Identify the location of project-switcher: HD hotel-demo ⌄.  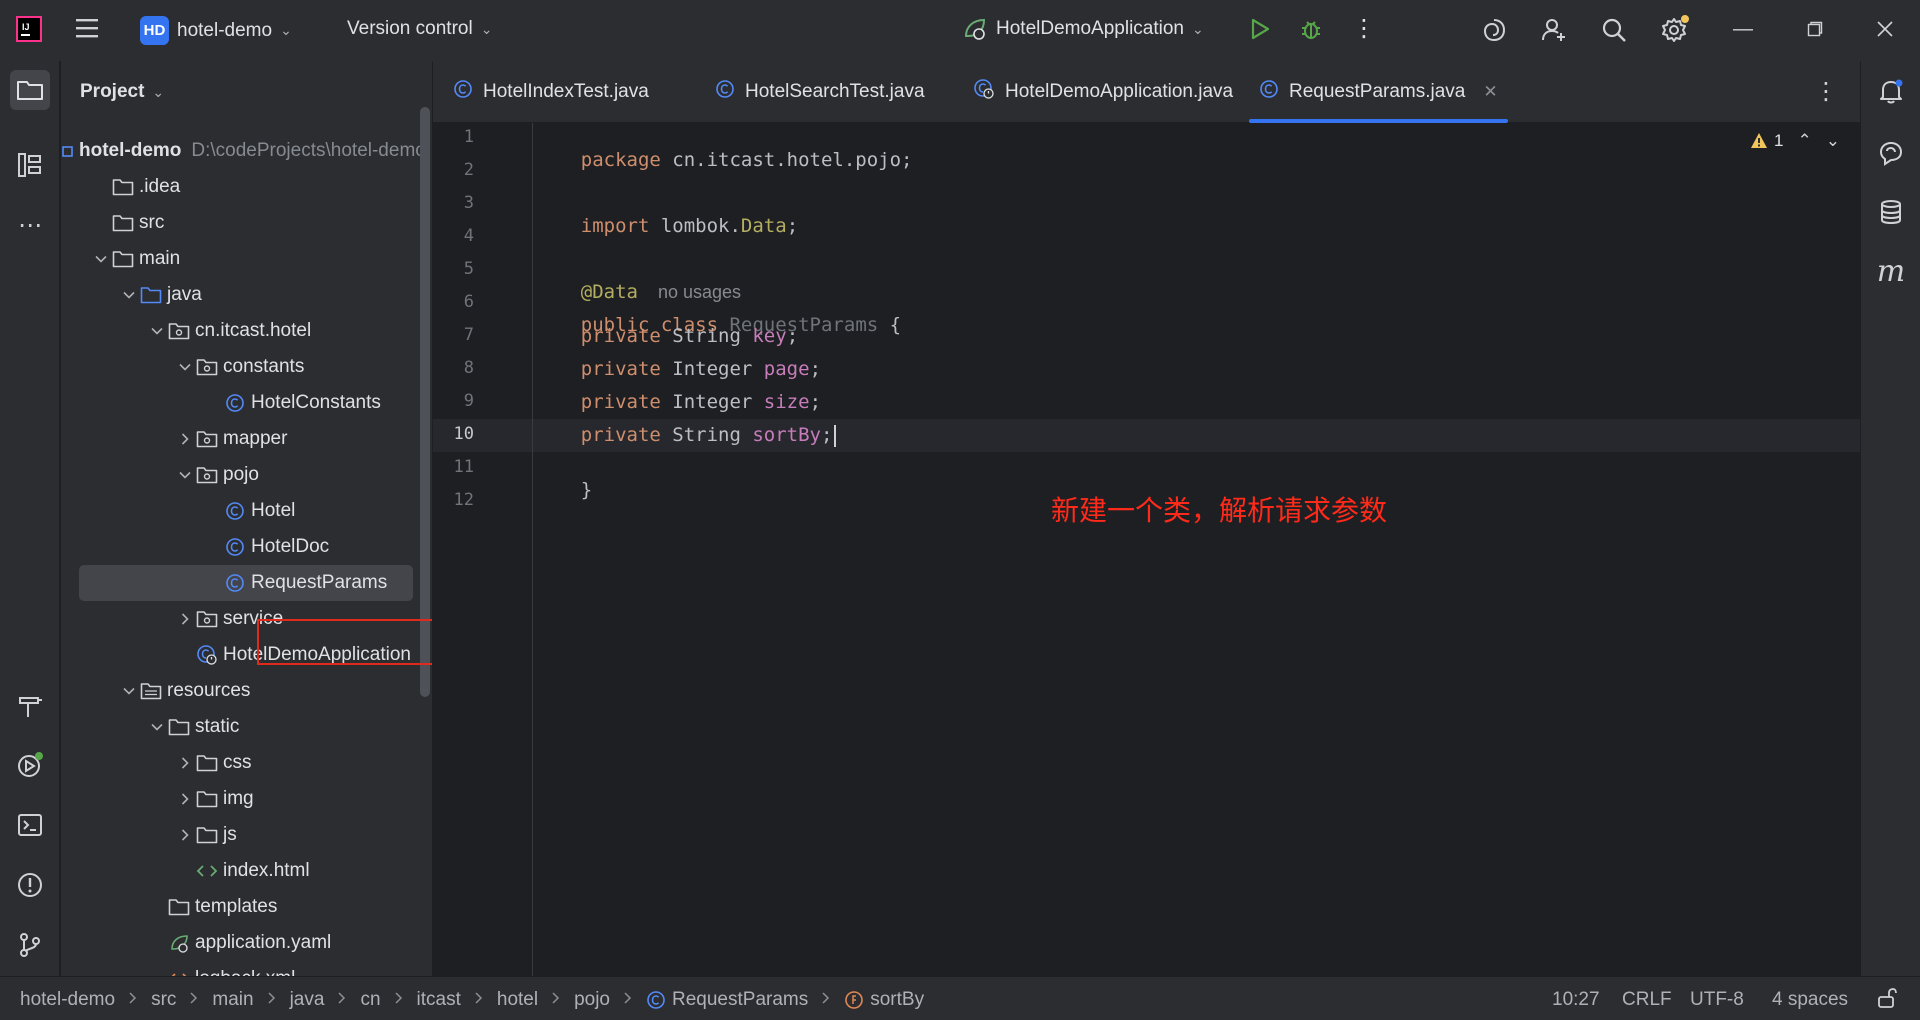
(216, 30).